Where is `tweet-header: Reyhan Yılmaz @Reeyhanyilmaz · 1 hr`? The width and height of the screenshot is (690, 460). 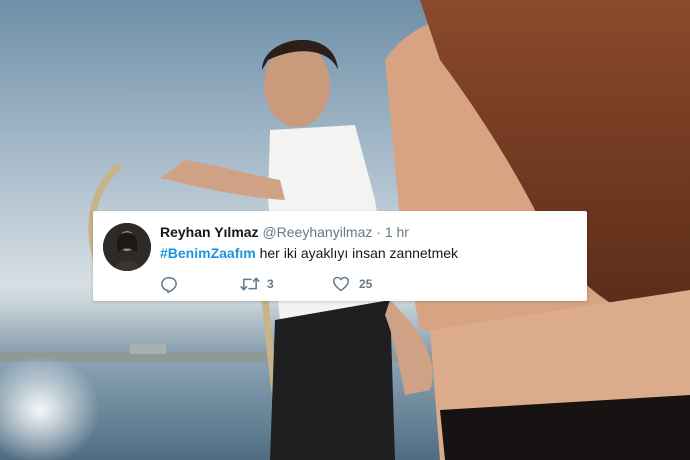
tweet-header: Reyhan Yılmaz @Reeyhanyilmaz · 1 hr is located at coordinates (284, 232).